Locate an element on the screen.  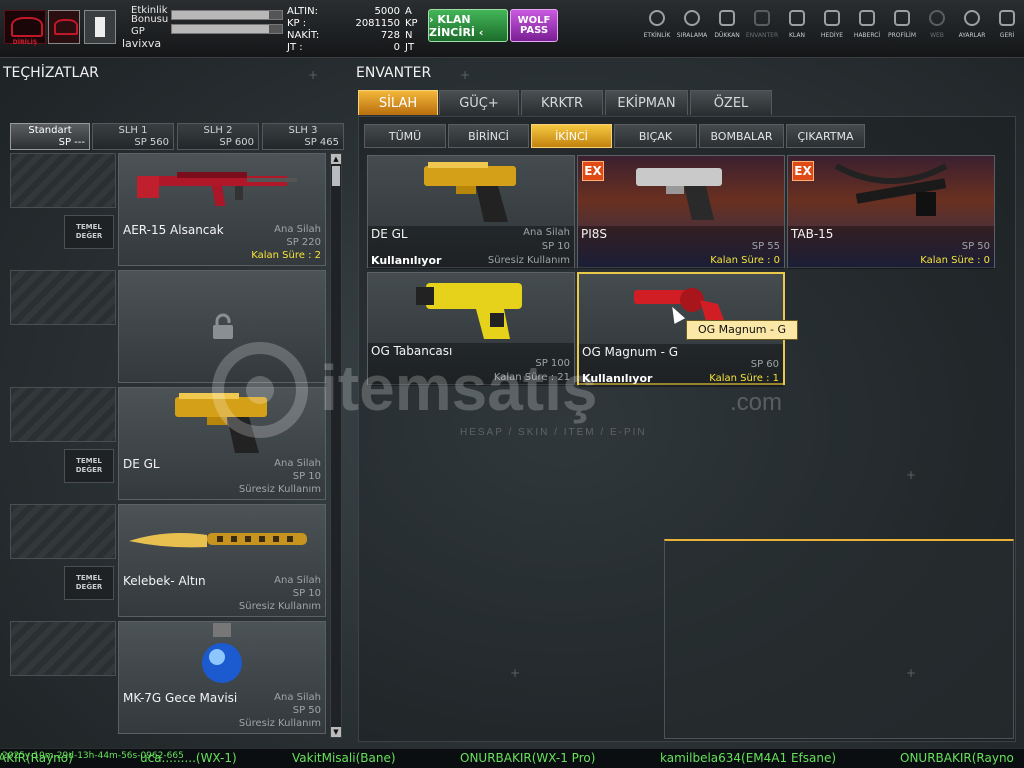
inventory-title: ENVANTER is located at coordinates (394, 73).